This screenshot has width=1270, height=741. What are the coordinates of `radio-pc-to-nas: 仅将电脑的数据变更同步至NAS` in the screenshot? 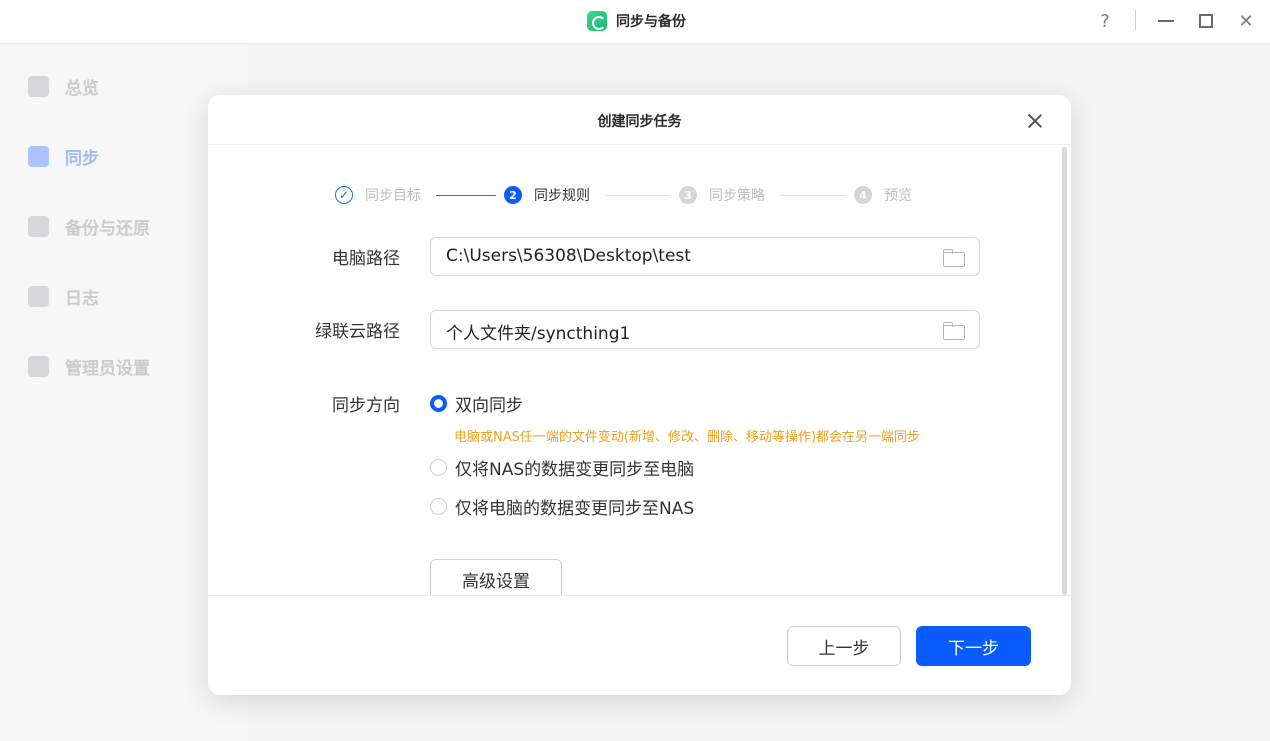 It's located at (562, 506).